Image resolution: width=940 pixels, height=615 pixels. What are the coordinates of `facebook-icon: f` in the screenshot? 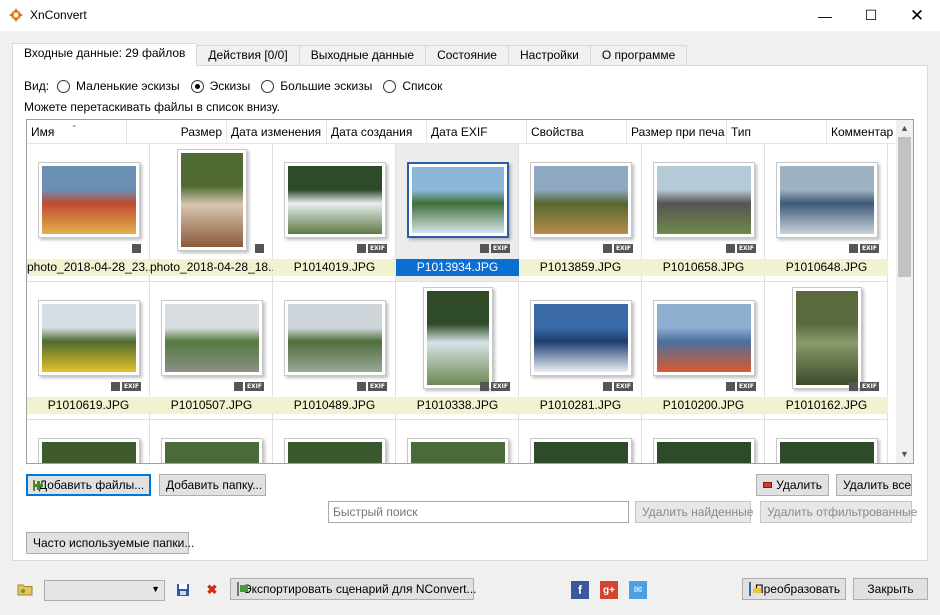 It's located at (580, 590).